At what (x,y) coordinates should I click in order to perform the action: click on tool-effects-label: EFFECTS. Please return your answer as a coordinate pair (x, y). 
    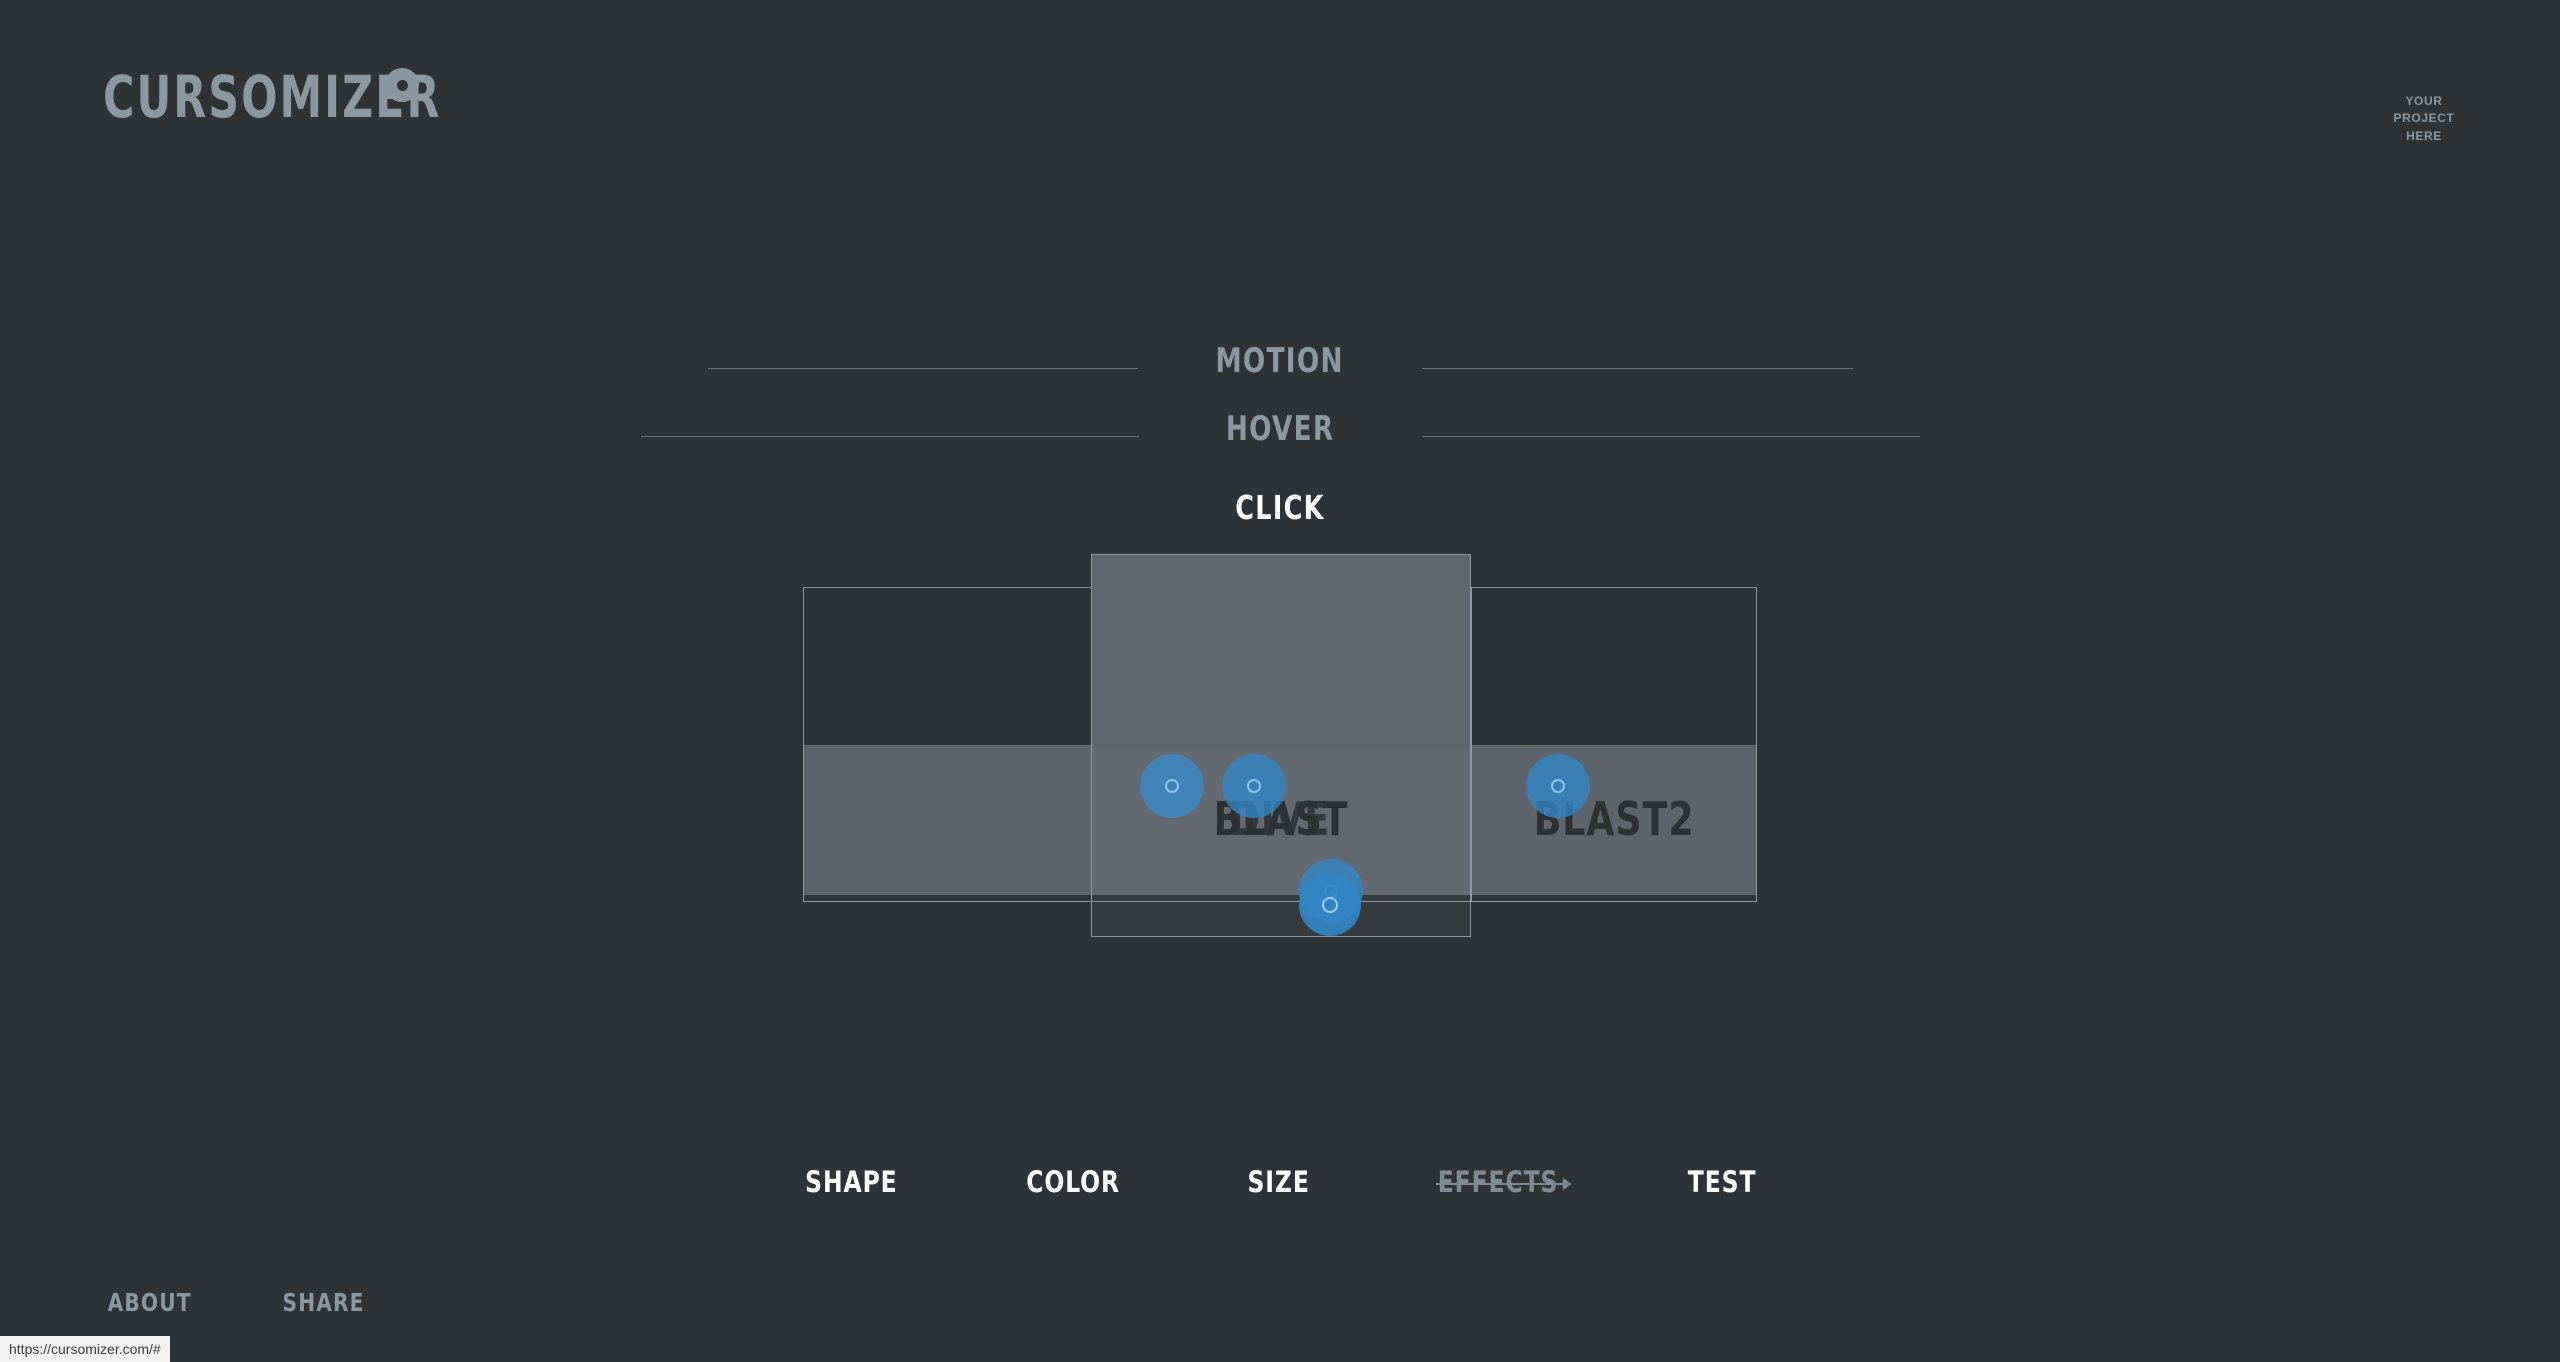
    Looking at the image, I should click on (1498, 1182).